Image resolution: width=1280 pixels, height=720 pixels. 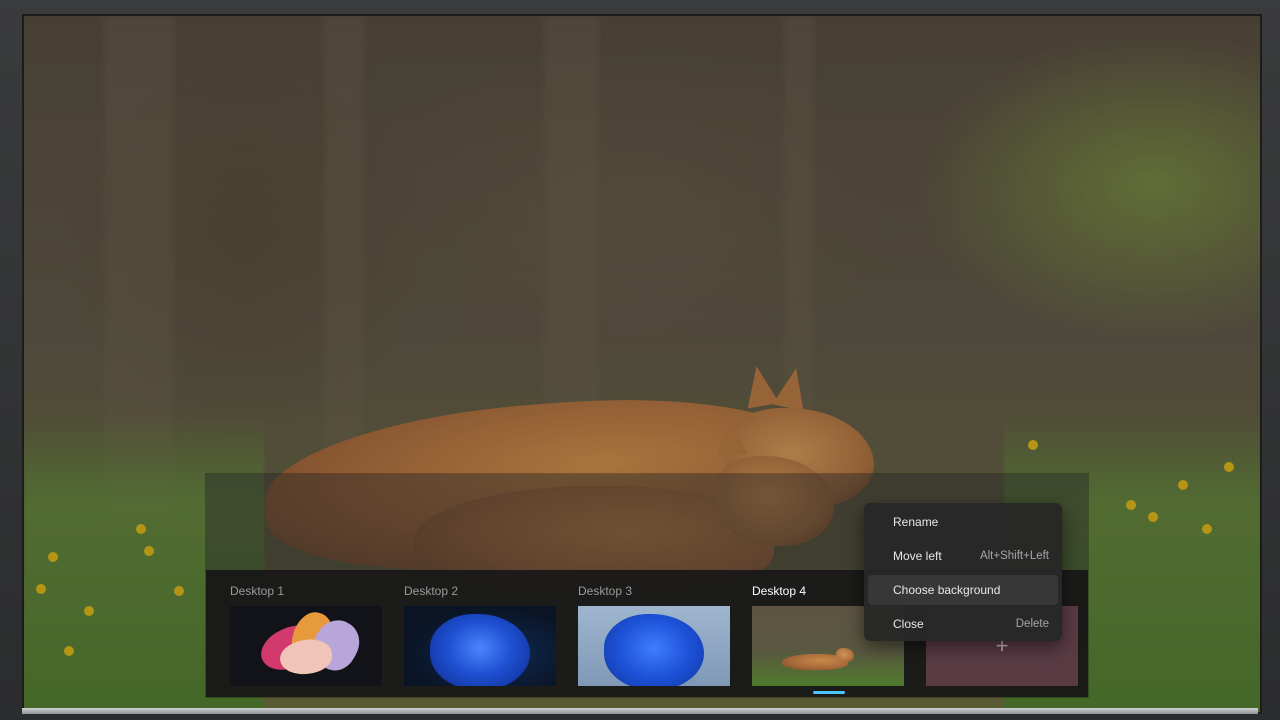 What do you see at coordinates (845, 655) in the screenshot?
I see `fox-thumbnail-head` at bounding box center [845, 655].